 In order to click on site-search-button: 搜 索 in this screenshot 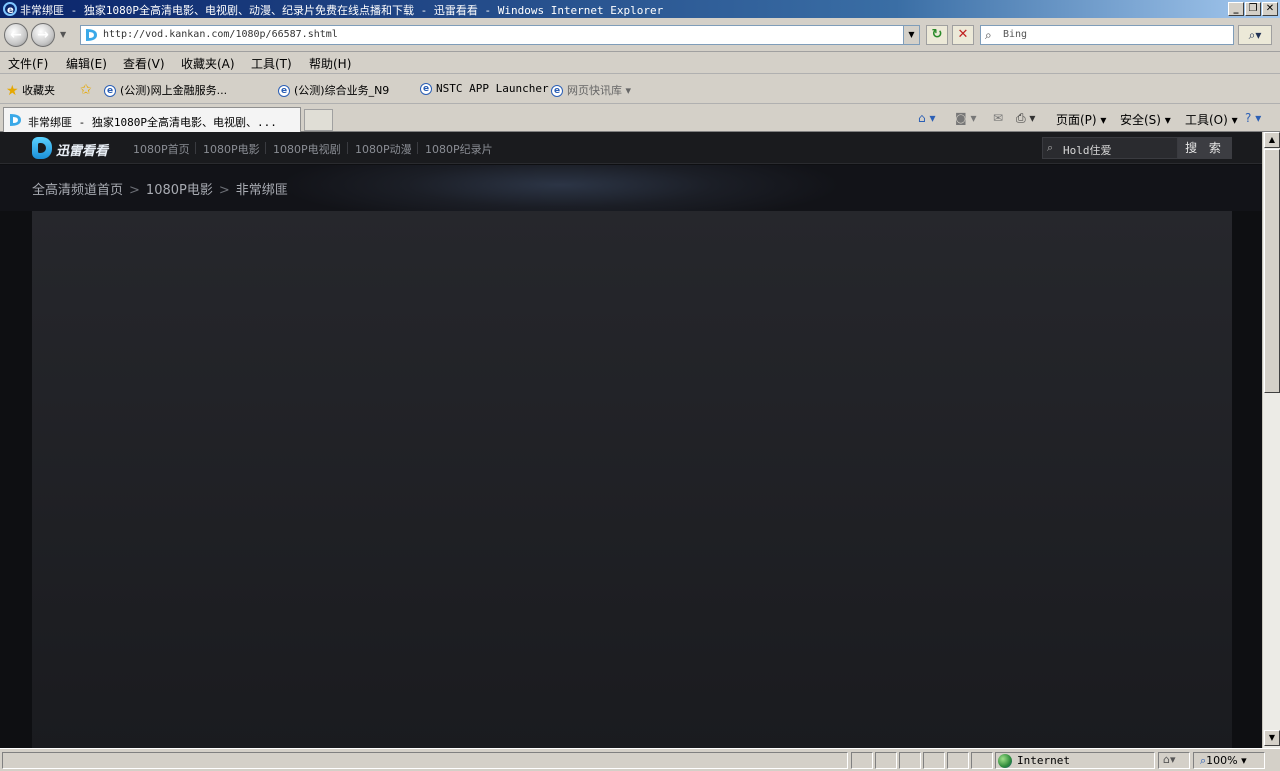, I will do `click(1205, 148)`.